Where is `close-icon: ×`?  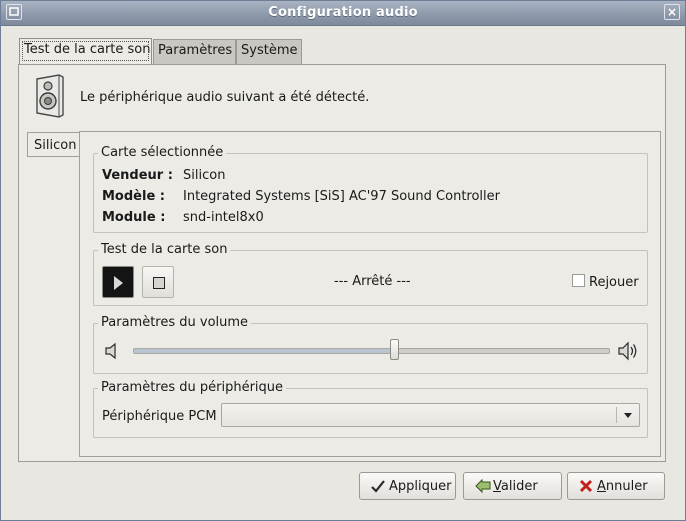
close-icon: × is located at coordinates (672, 12).